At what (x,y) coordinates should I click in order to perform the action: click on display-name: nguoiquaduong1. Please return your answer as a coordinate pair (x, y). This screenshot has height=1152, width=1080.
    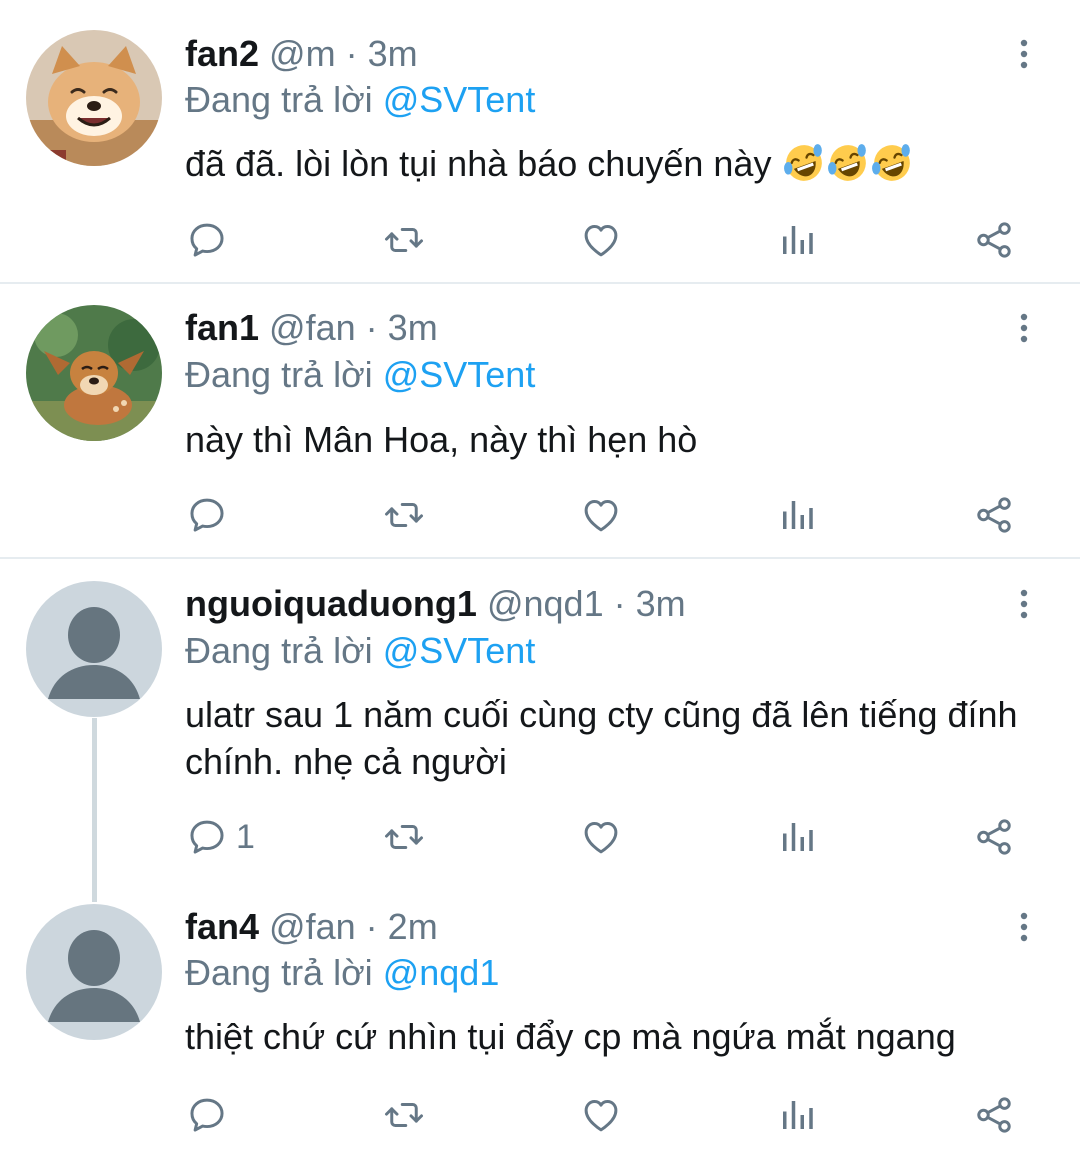
    Looking at the image, I should click on (331, 603).